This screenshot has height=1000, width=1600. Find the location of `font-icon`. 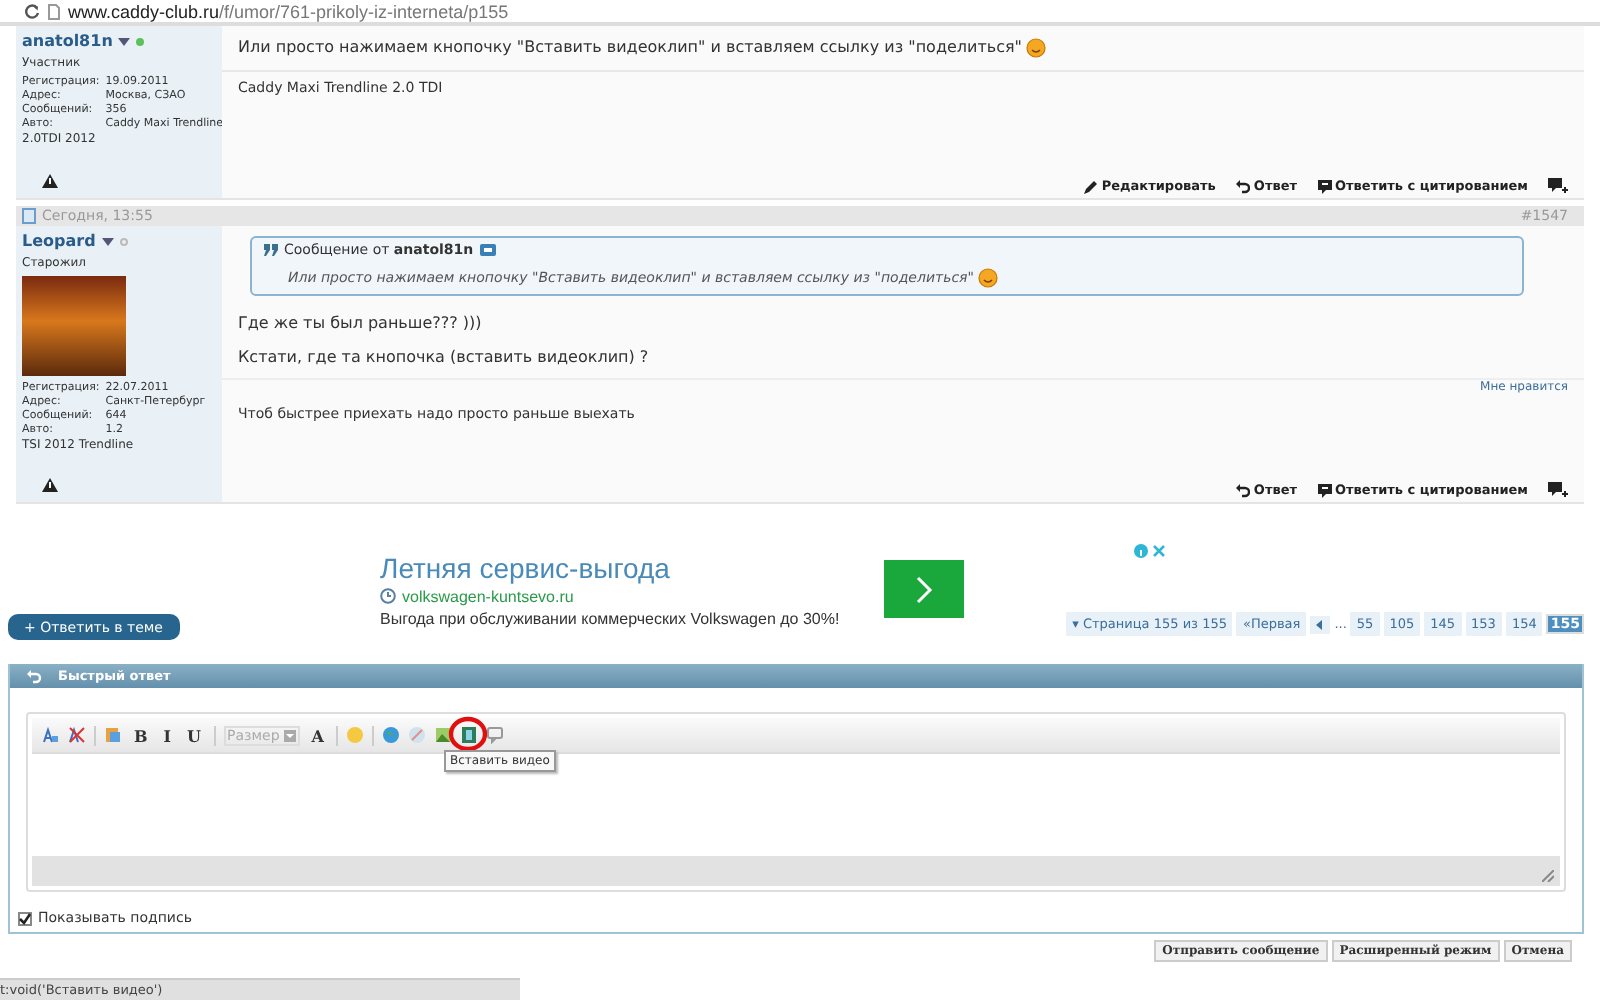

font-icon is located at coordinates (51, 735).